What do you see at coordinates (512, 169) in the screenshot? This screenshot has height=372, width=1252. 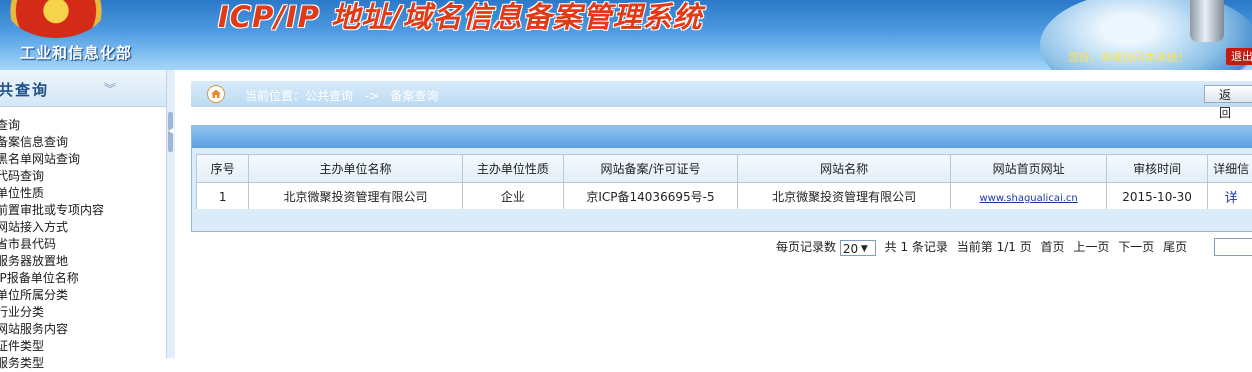 I see `column-header-org-type: 主办单位性质` at bounding box center [512, 169].